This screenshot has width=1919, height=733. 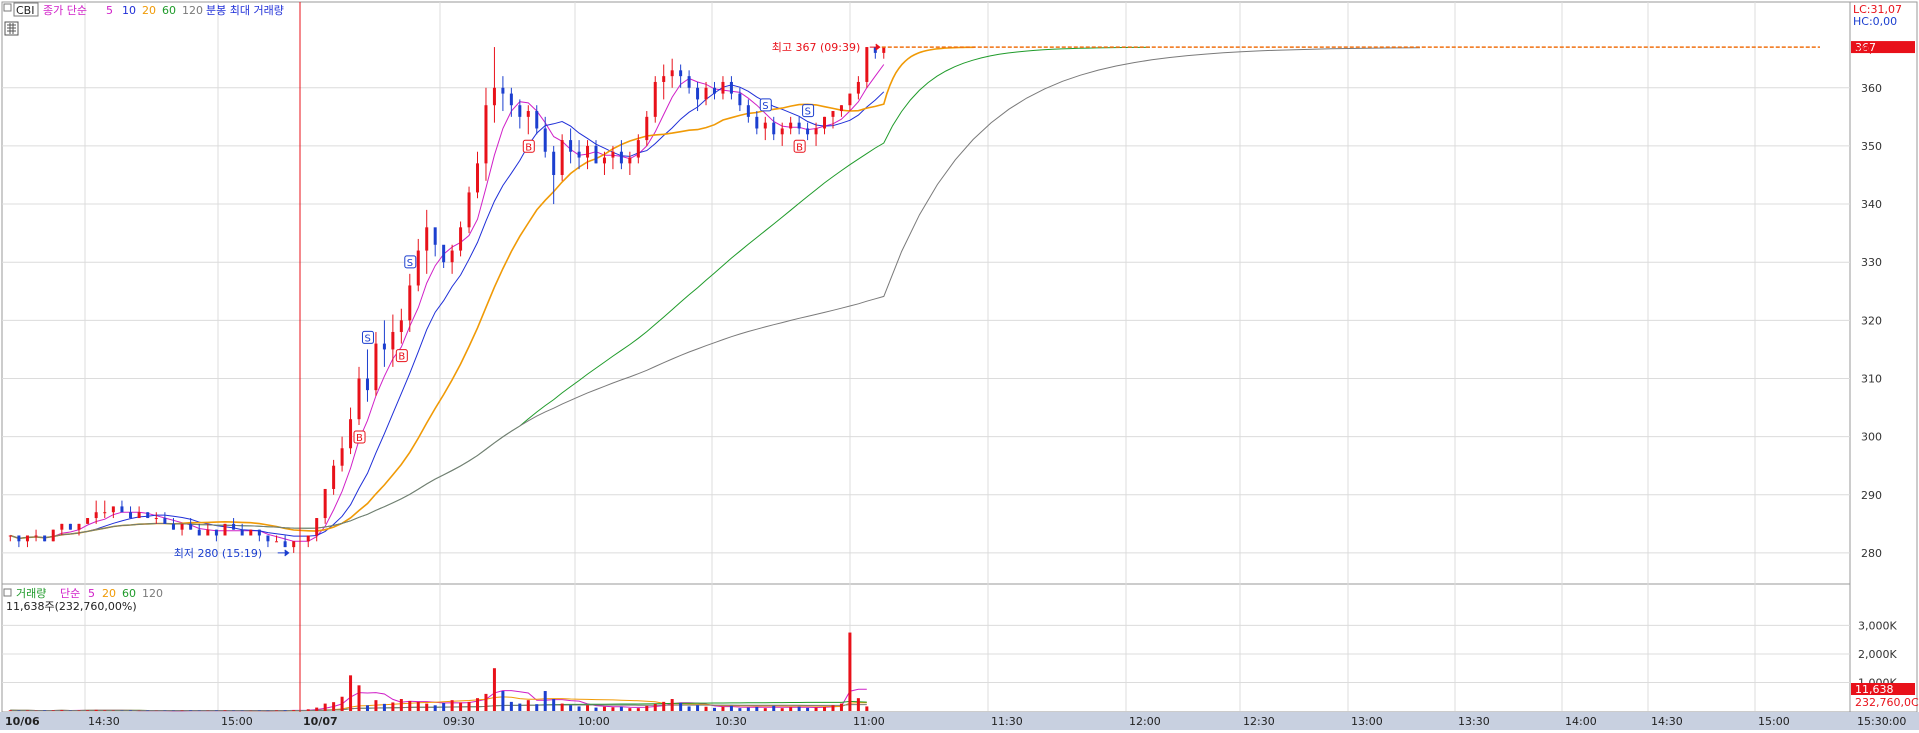 I want to click on time-tick-label: 14:30, so click(x=104, y=721).